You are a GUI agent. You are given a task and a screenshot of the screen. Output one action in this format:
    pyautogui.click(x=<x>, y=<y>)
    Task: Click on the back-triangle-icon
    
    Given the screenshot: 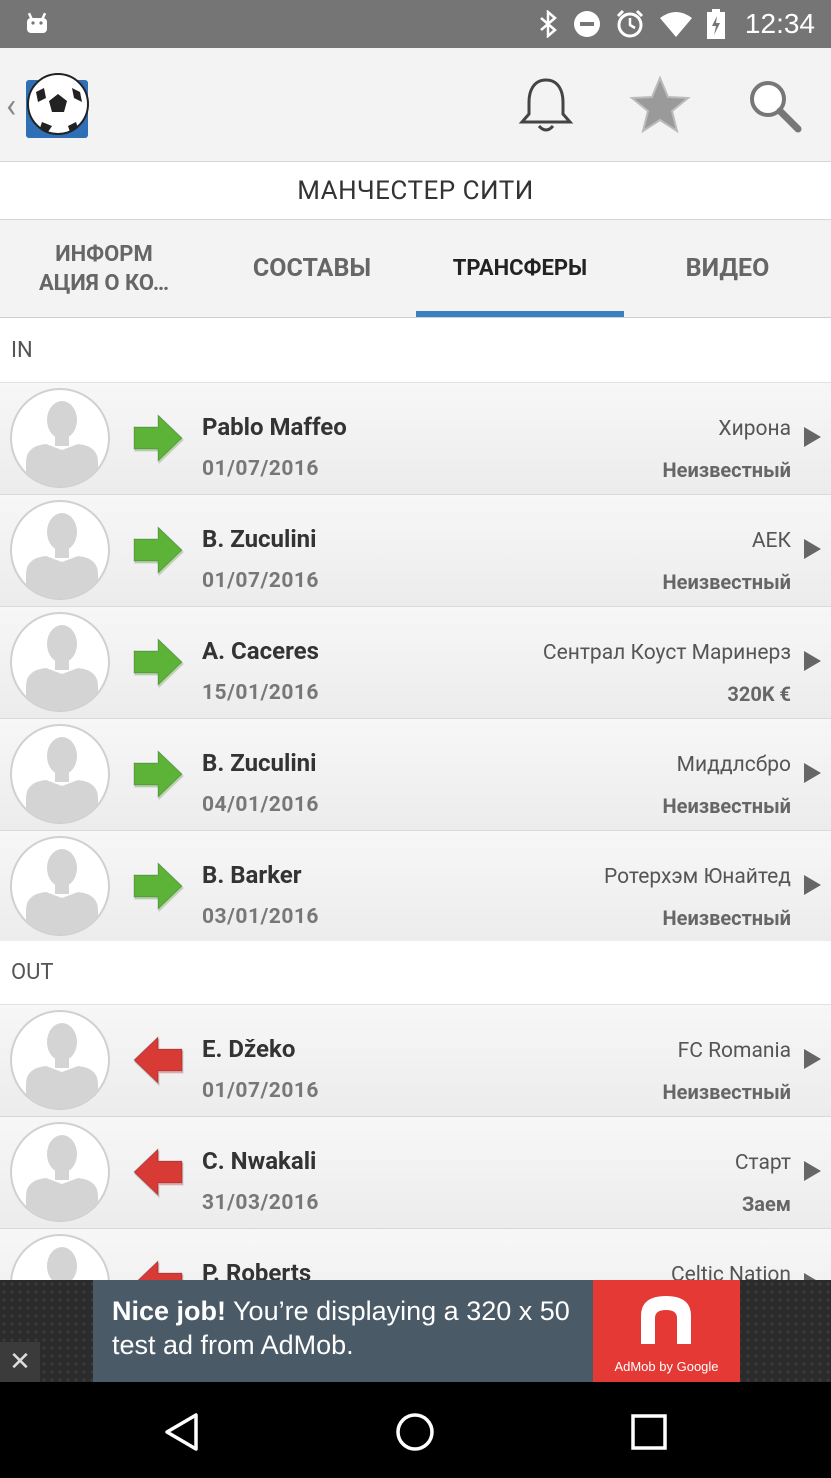 What is the action you would take?
    pyautogui.click(x=181, y=1432)
    